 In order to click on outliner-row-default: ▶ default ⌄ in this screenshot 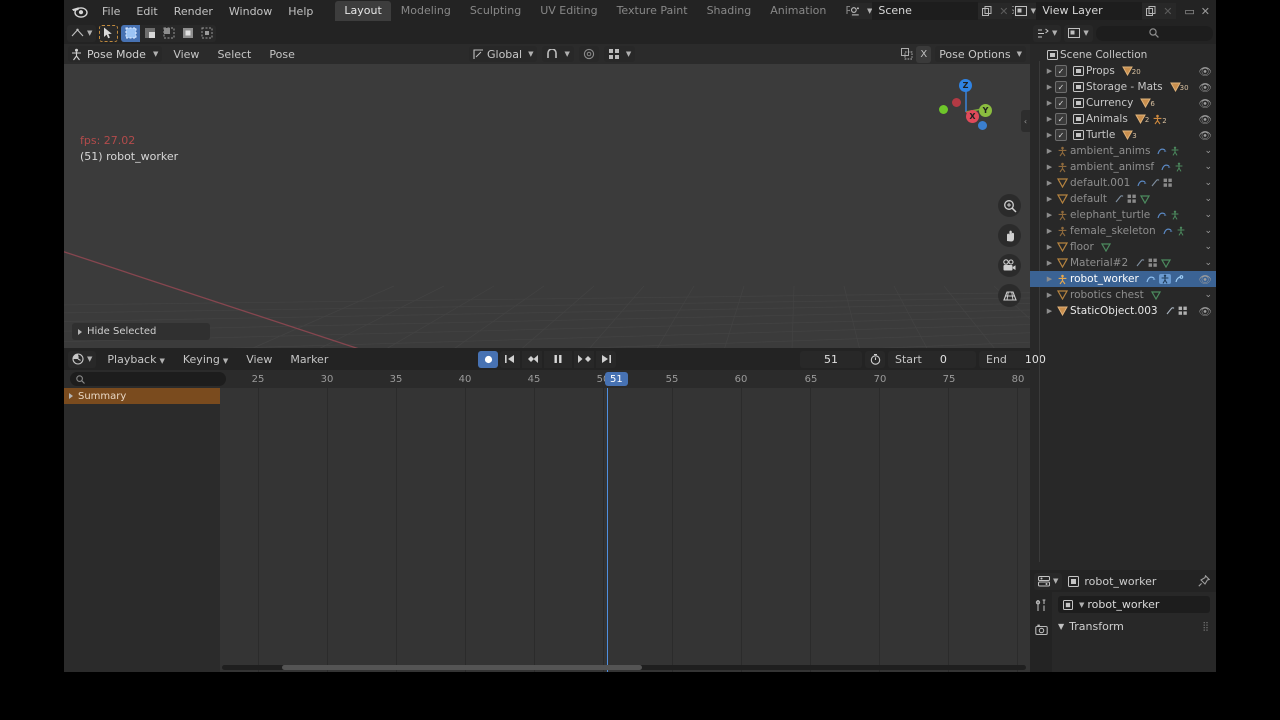, I will do `click(1123, 199)`.